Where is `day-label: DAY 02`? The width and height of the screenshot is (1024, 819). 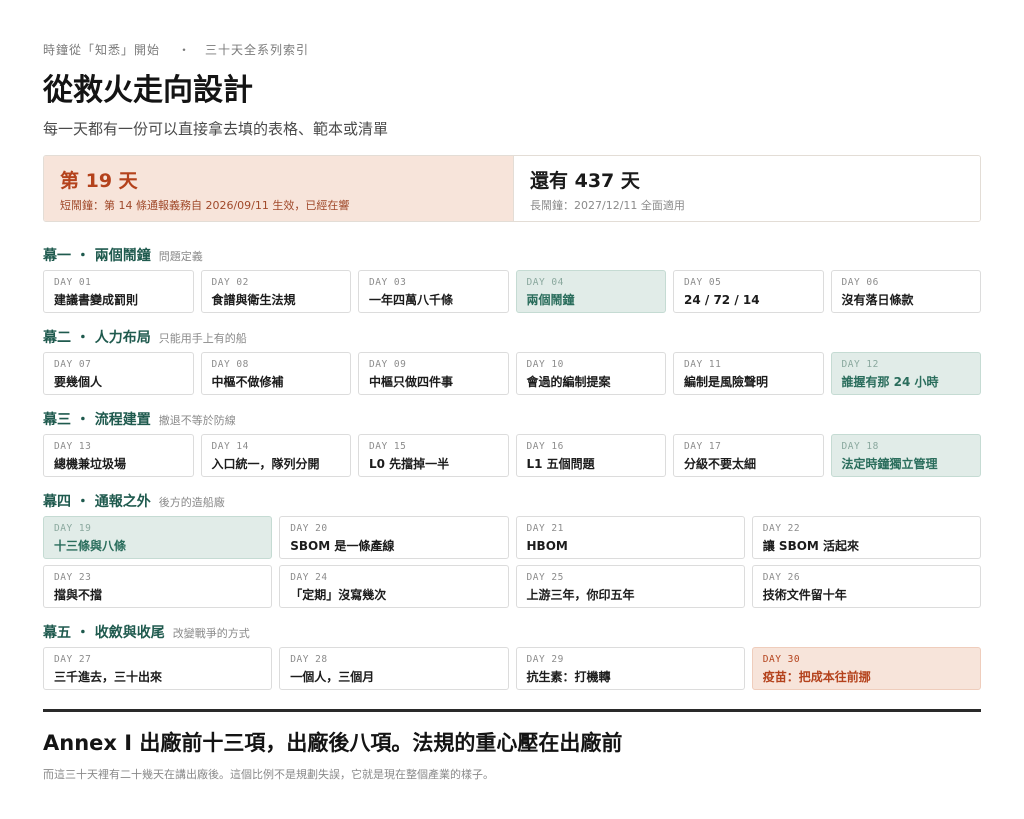
day-label: DAY 02 is located at coordinates (230, 282).